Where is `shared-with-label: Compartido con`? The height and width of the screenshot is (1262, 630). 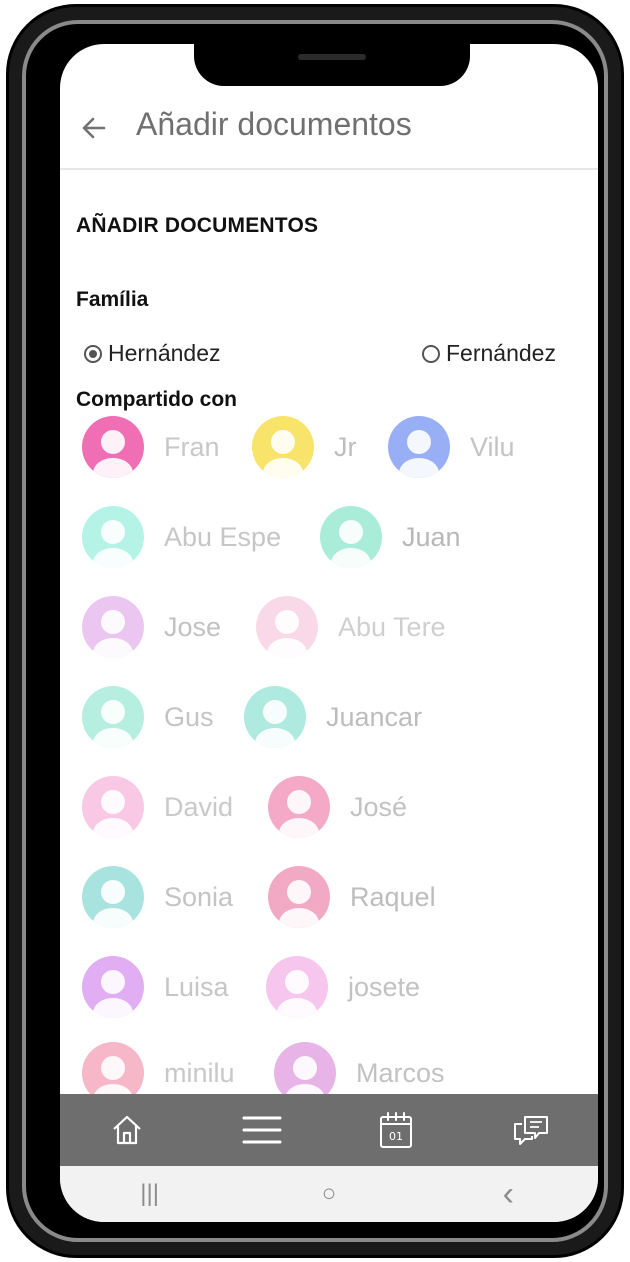
shared-with-label: Compartido con is located at coordinates (156, 399).